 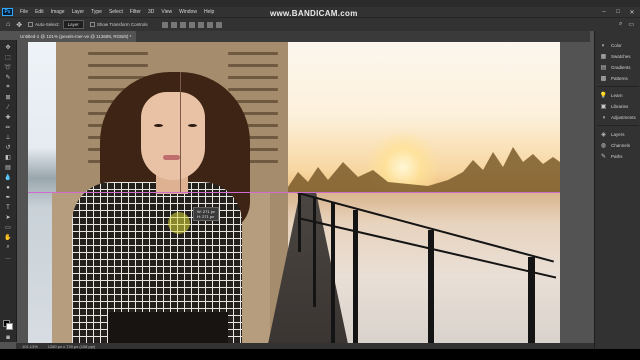 What do you see at coordinates (617, 156) in the screenshot?
I see `panel-label: Paths` at bounding box center [617, 156].